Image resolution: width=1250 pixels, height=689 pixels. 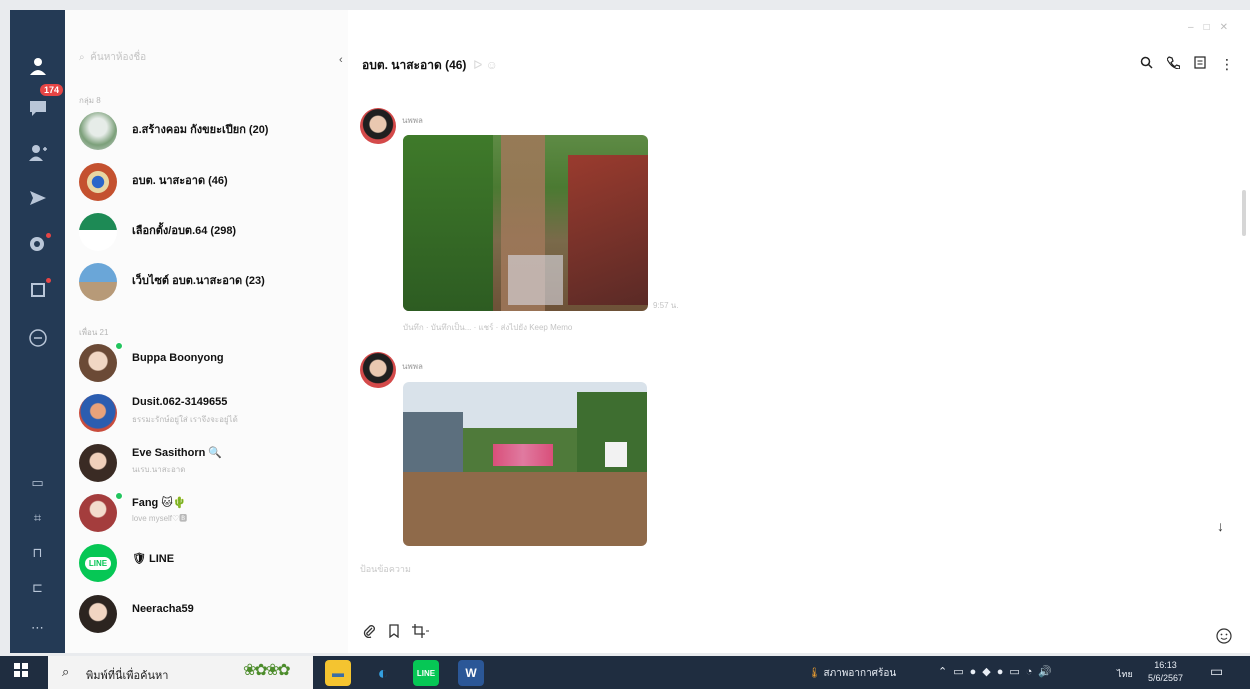 I want to click on word-app-icon: W, so click(x=471, y=673).